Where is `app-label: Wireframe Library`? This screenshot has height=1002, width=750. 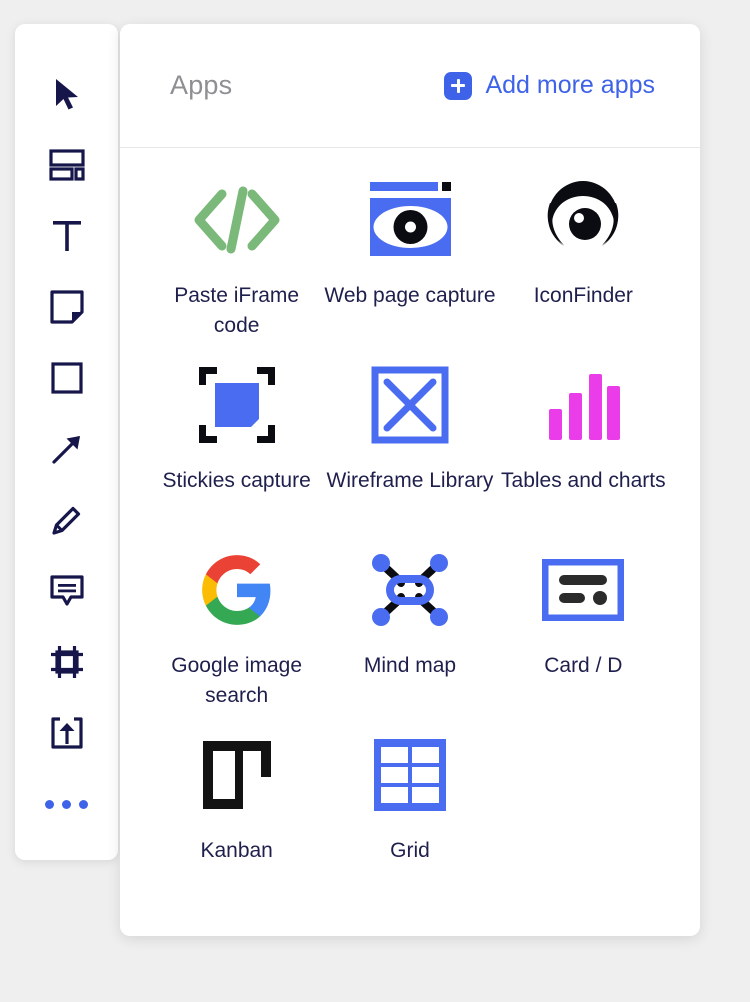
app-label: Wireframe Library is located at coordinates (410, 480).